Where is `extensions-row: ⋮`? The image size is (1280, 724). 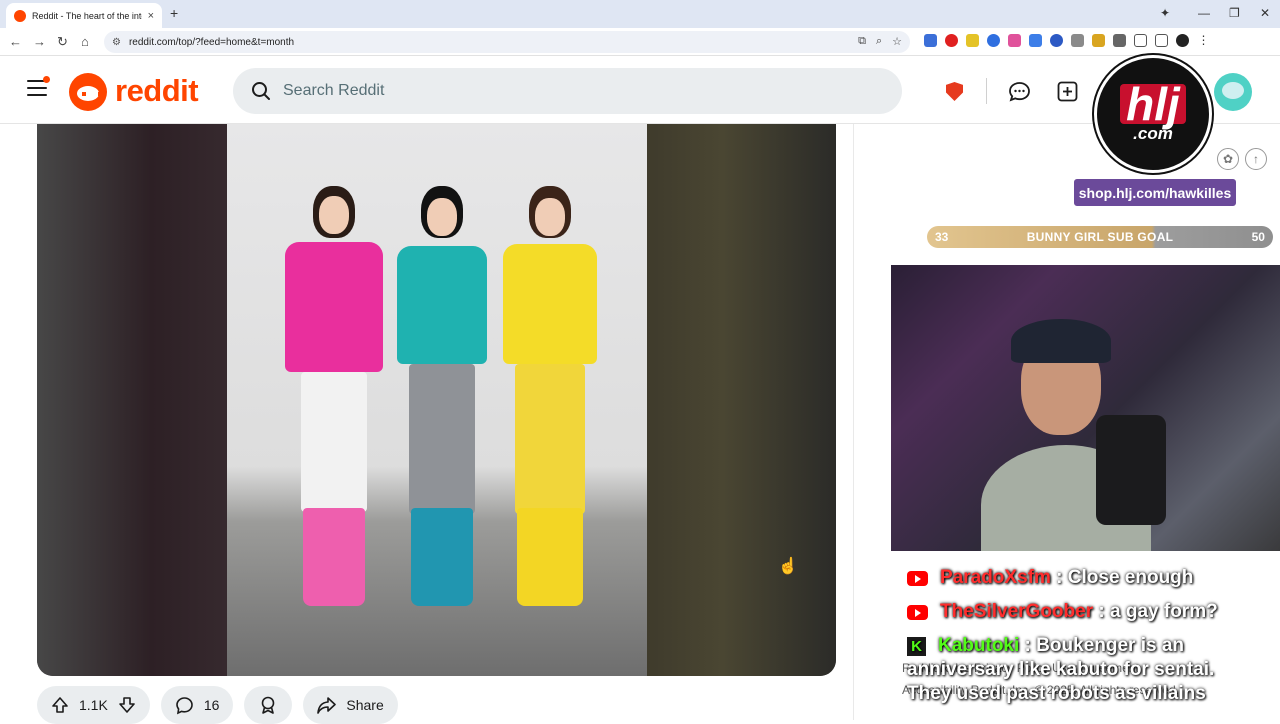
extensions-row: ⋮ is located at coordinates (1067, 40).